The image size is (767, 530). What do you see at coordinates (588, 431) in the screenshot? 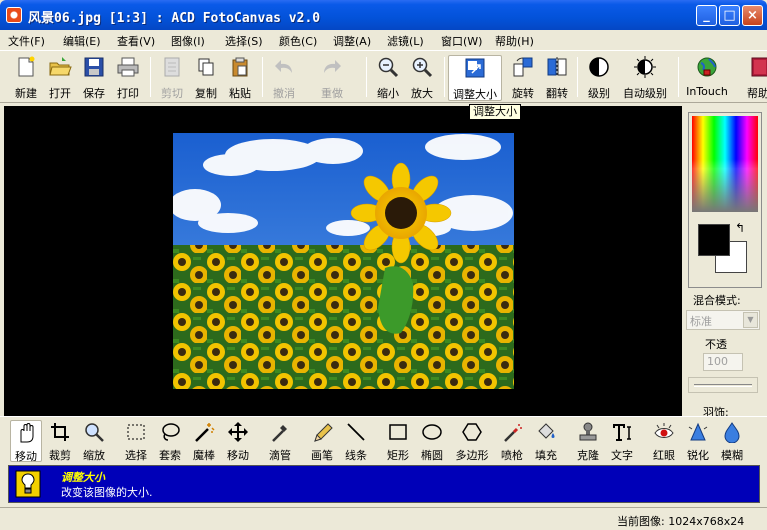
I see `stamp-icon` at bounding box center [588, 431].